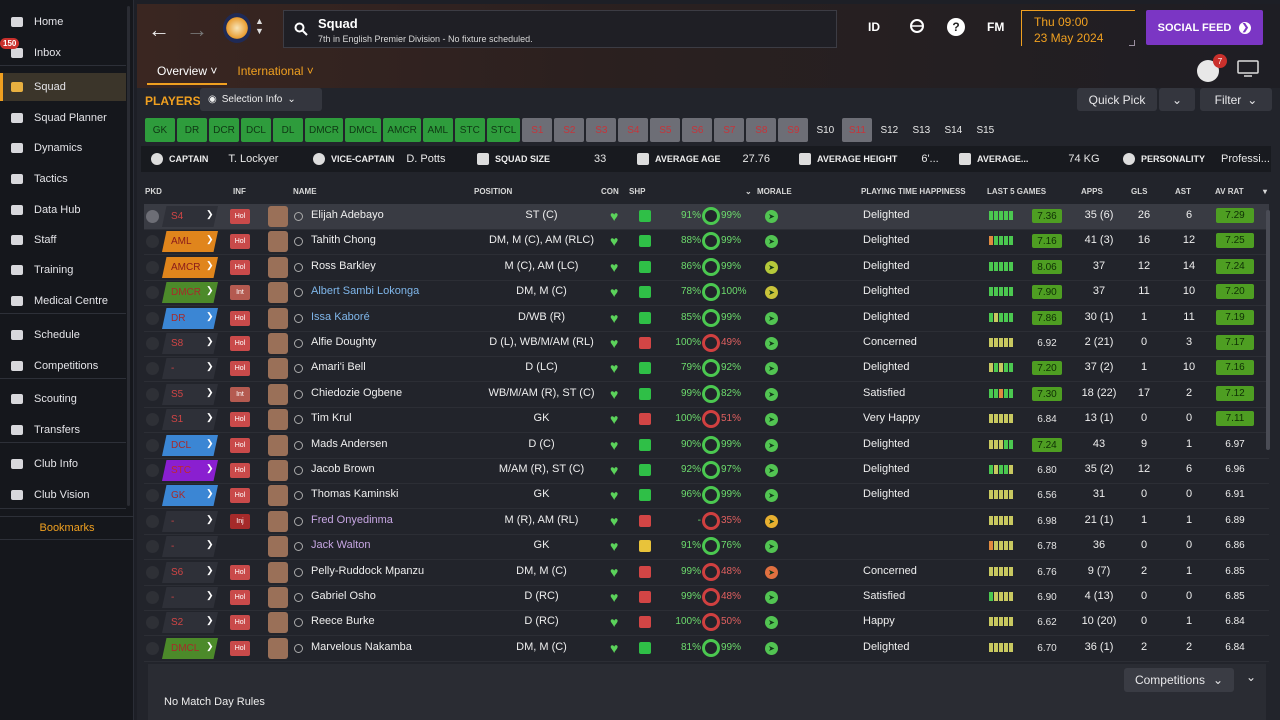  I want to click on col-gls: GLS, so click(1139, 191).